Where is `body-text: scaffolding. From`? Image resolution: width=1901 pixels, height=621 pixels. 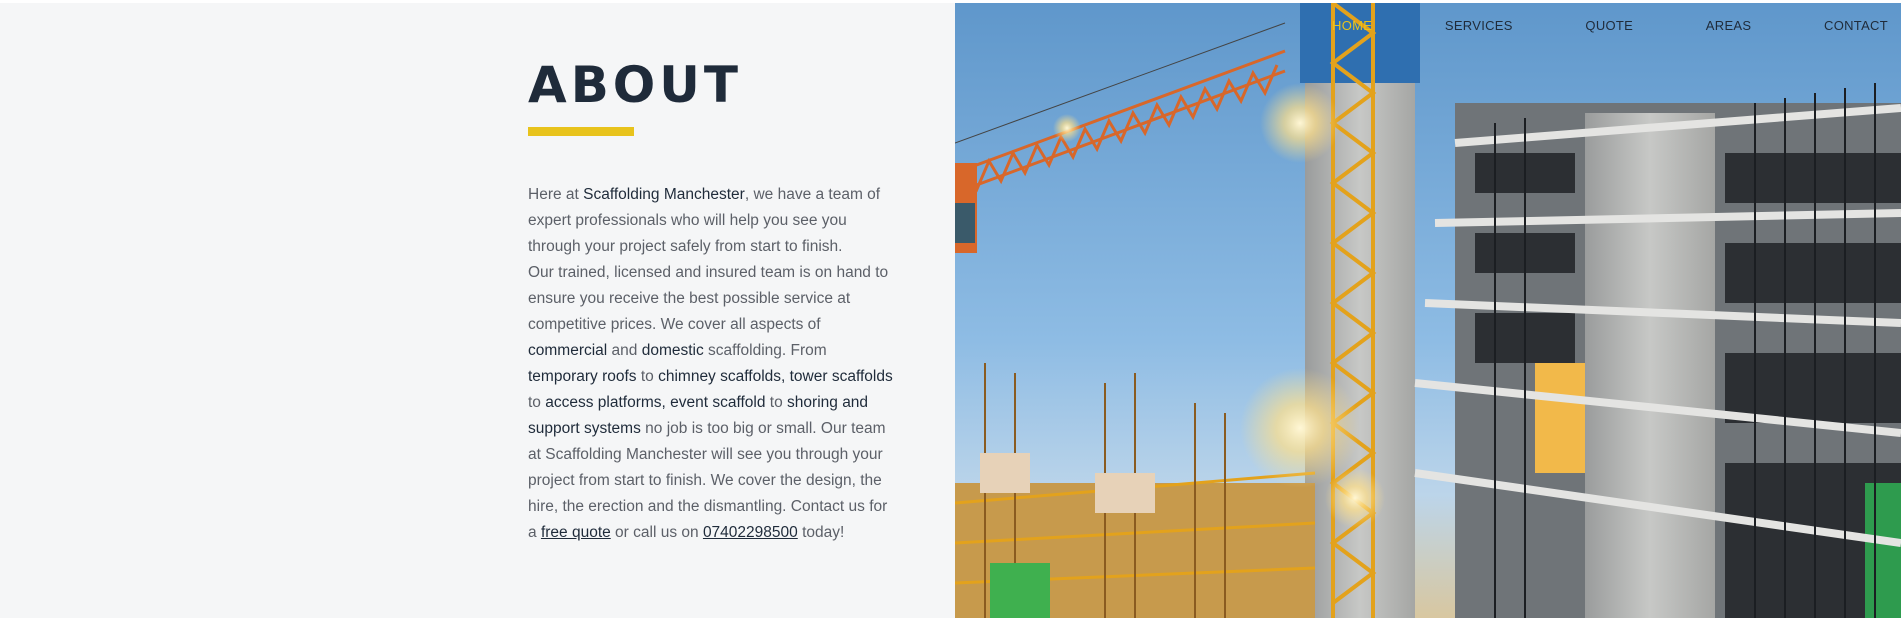
body-text: scaffolding. From is located at coordinates (765, 350).